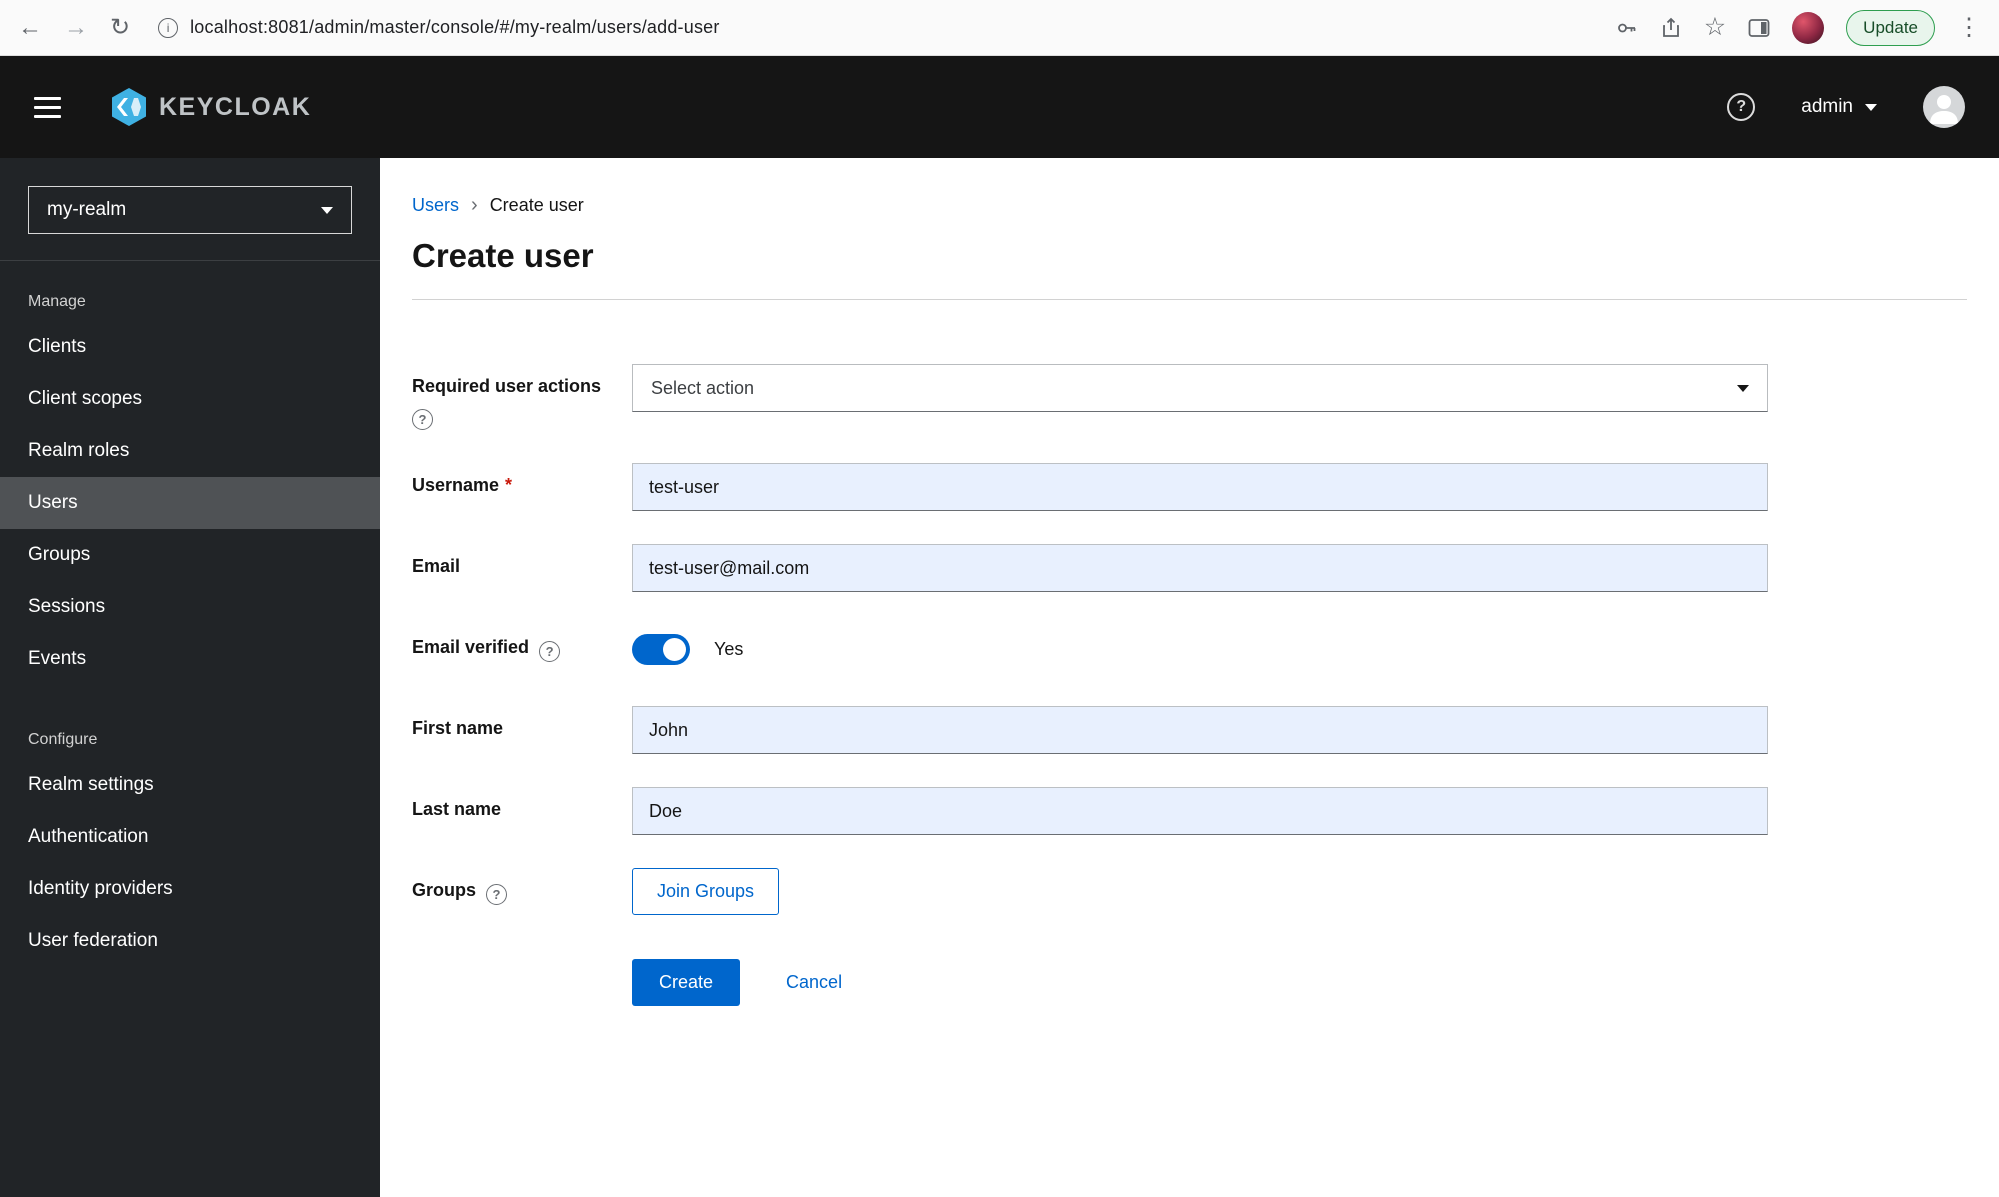  What do you see at coordinates (190, 889) in the screenshot?
I see `sidebar-item-identity-providers: Identity providers` at bounding box center [190, 889].